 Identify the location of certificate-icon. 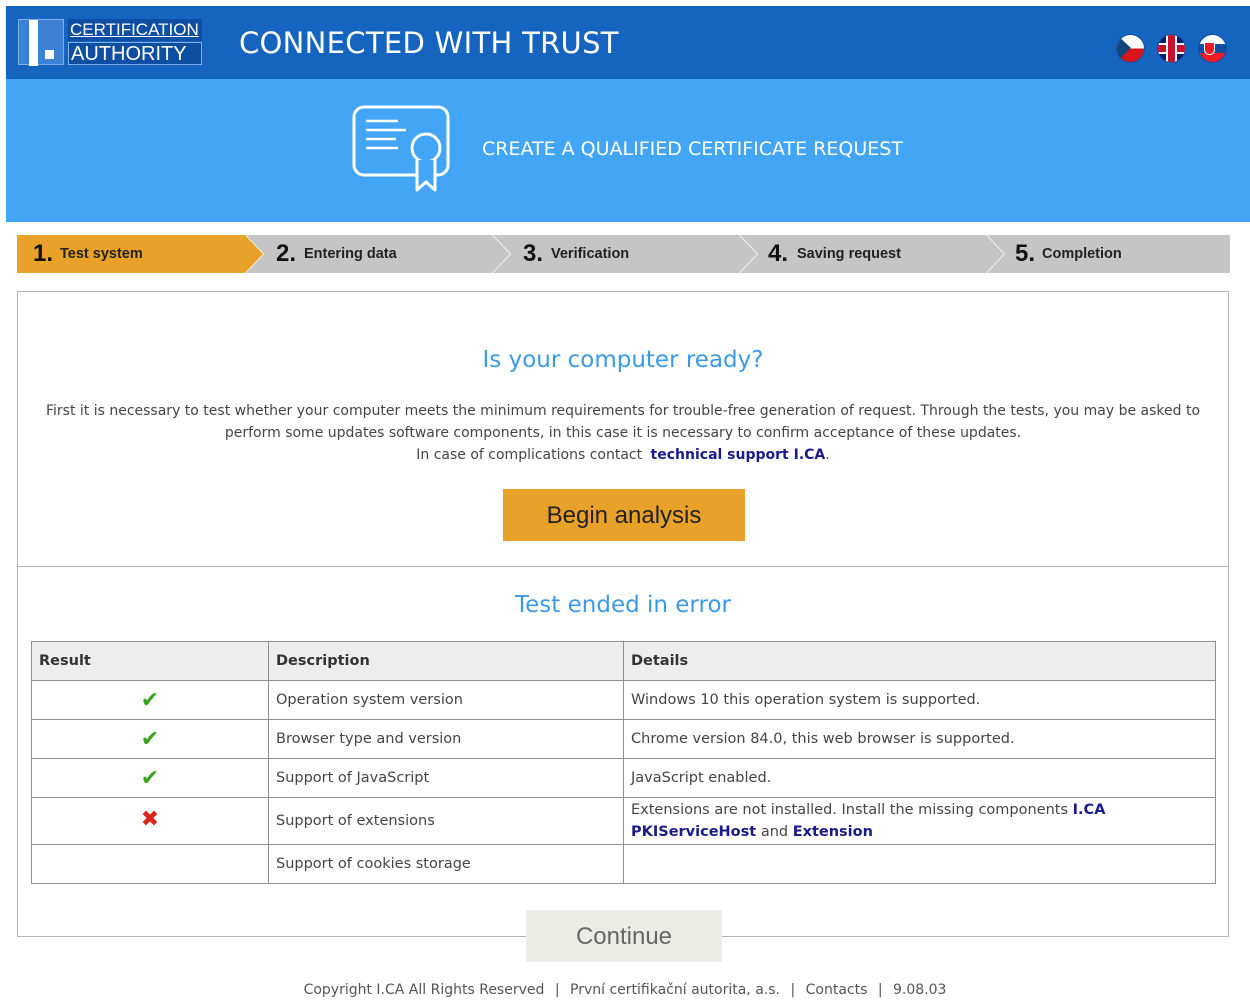
(401, 148).